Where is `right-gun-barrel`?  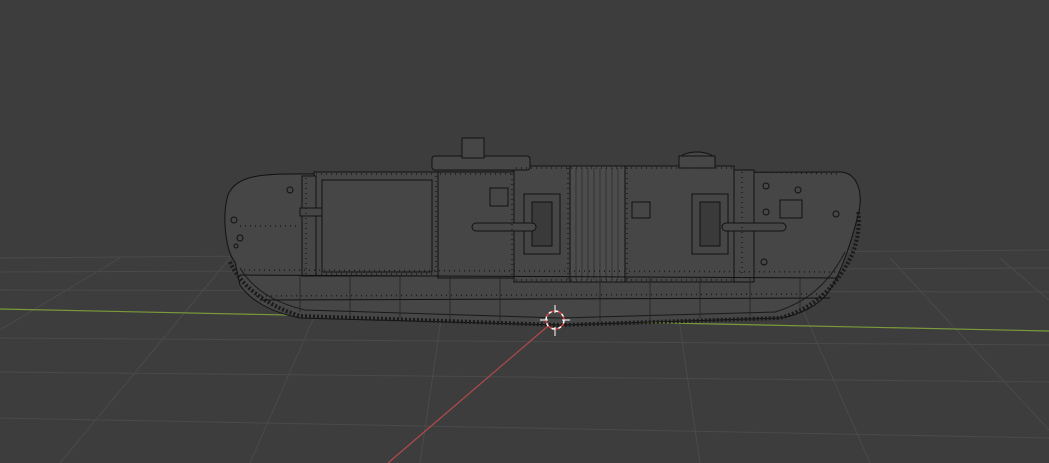
right-gun-barrel is located at coordinates (754, 227).